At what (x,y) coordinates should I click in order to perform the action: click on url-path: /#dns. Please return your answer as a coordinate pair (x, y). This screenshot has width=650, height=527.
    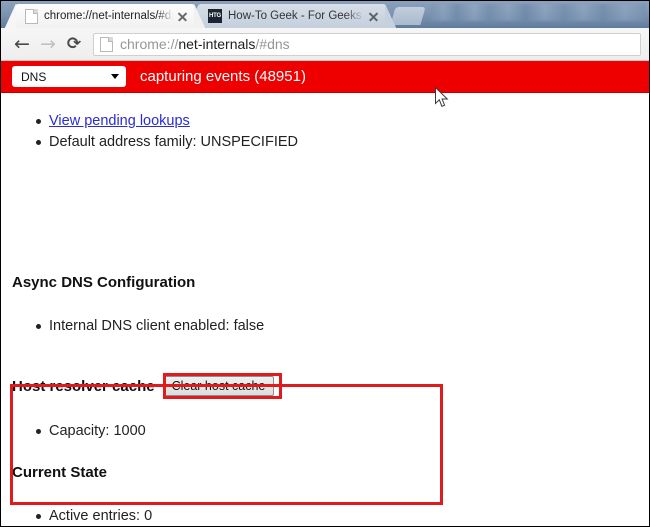
    Looking at the image, I should click on (272, 44).